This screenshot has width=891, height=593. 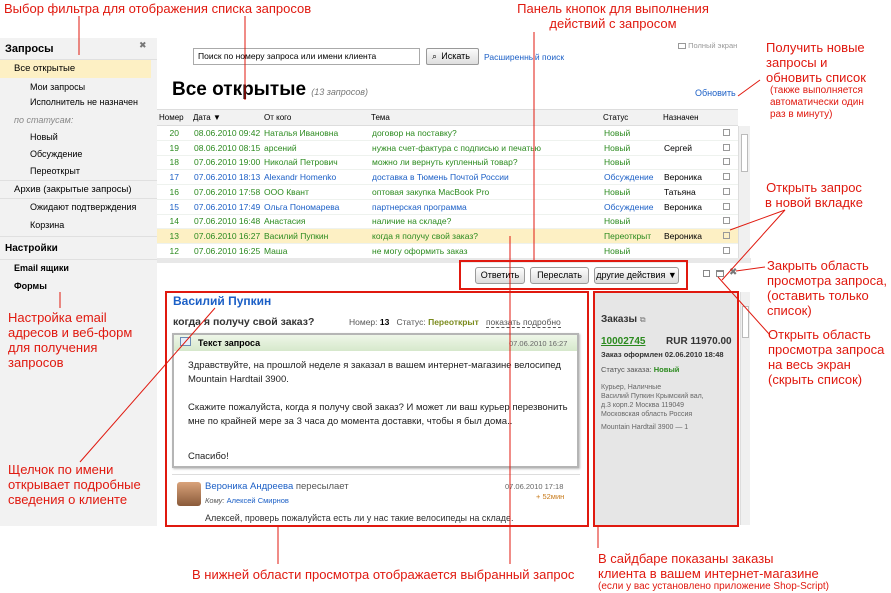 I want to click on line-client, so click(x=147, y=385).